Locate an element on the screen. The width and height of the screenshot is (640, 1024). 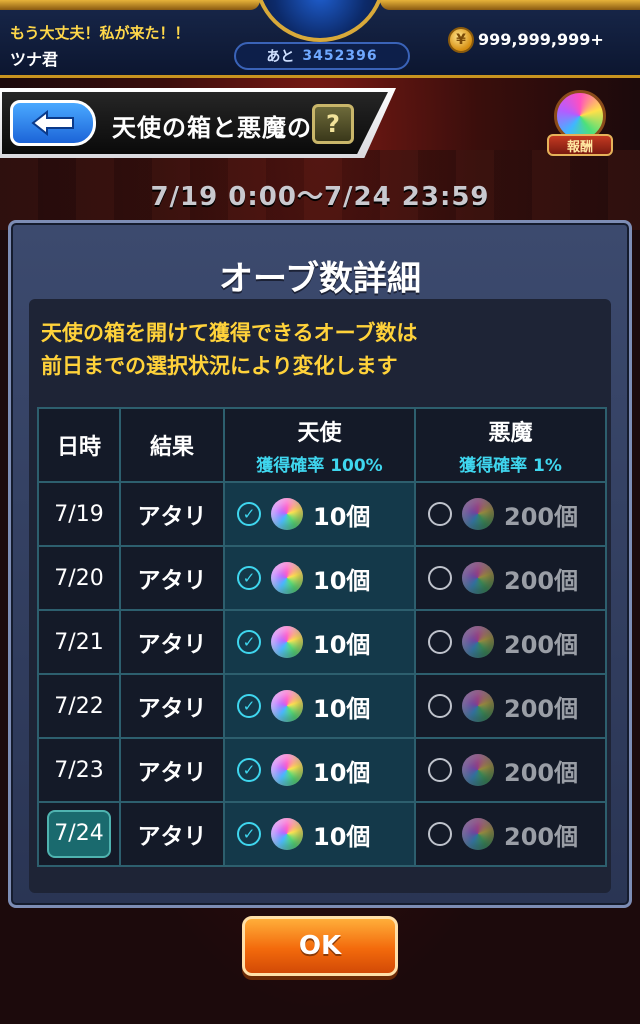
event-period: 7/19 0:00〜7/24 23:59 is located at coordinates (320, 197).